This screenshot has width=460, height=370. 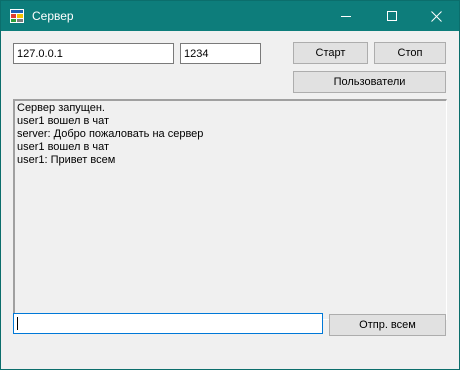 What do you see at coordinates (61, 108) in the screenshot?
I see `log-line: Сервер запущен.` at bounding box center [61, 108].